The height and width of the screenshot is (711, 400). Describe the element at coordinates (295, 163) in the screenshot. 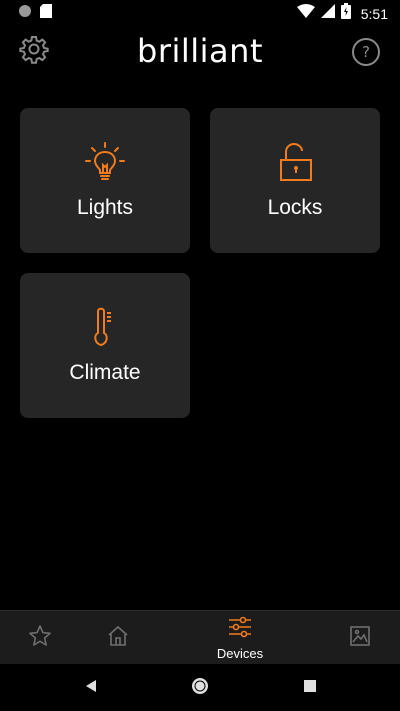

I see `unlocked-padlock-icon` at that location.